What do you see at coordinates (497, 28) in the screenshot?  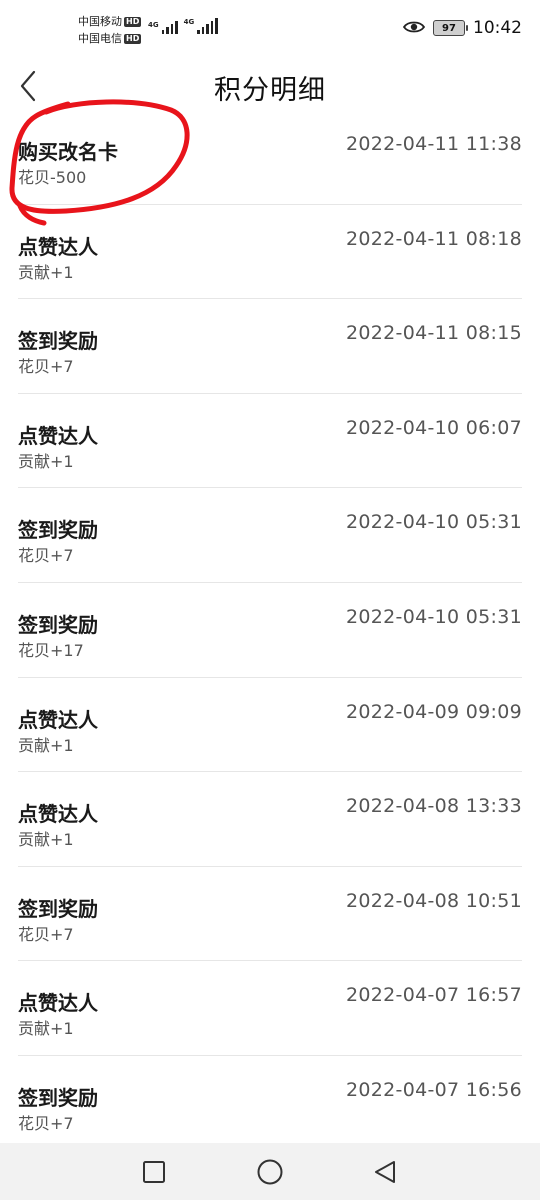 I see `clock: 10:42` at bounding box center [497, 28].